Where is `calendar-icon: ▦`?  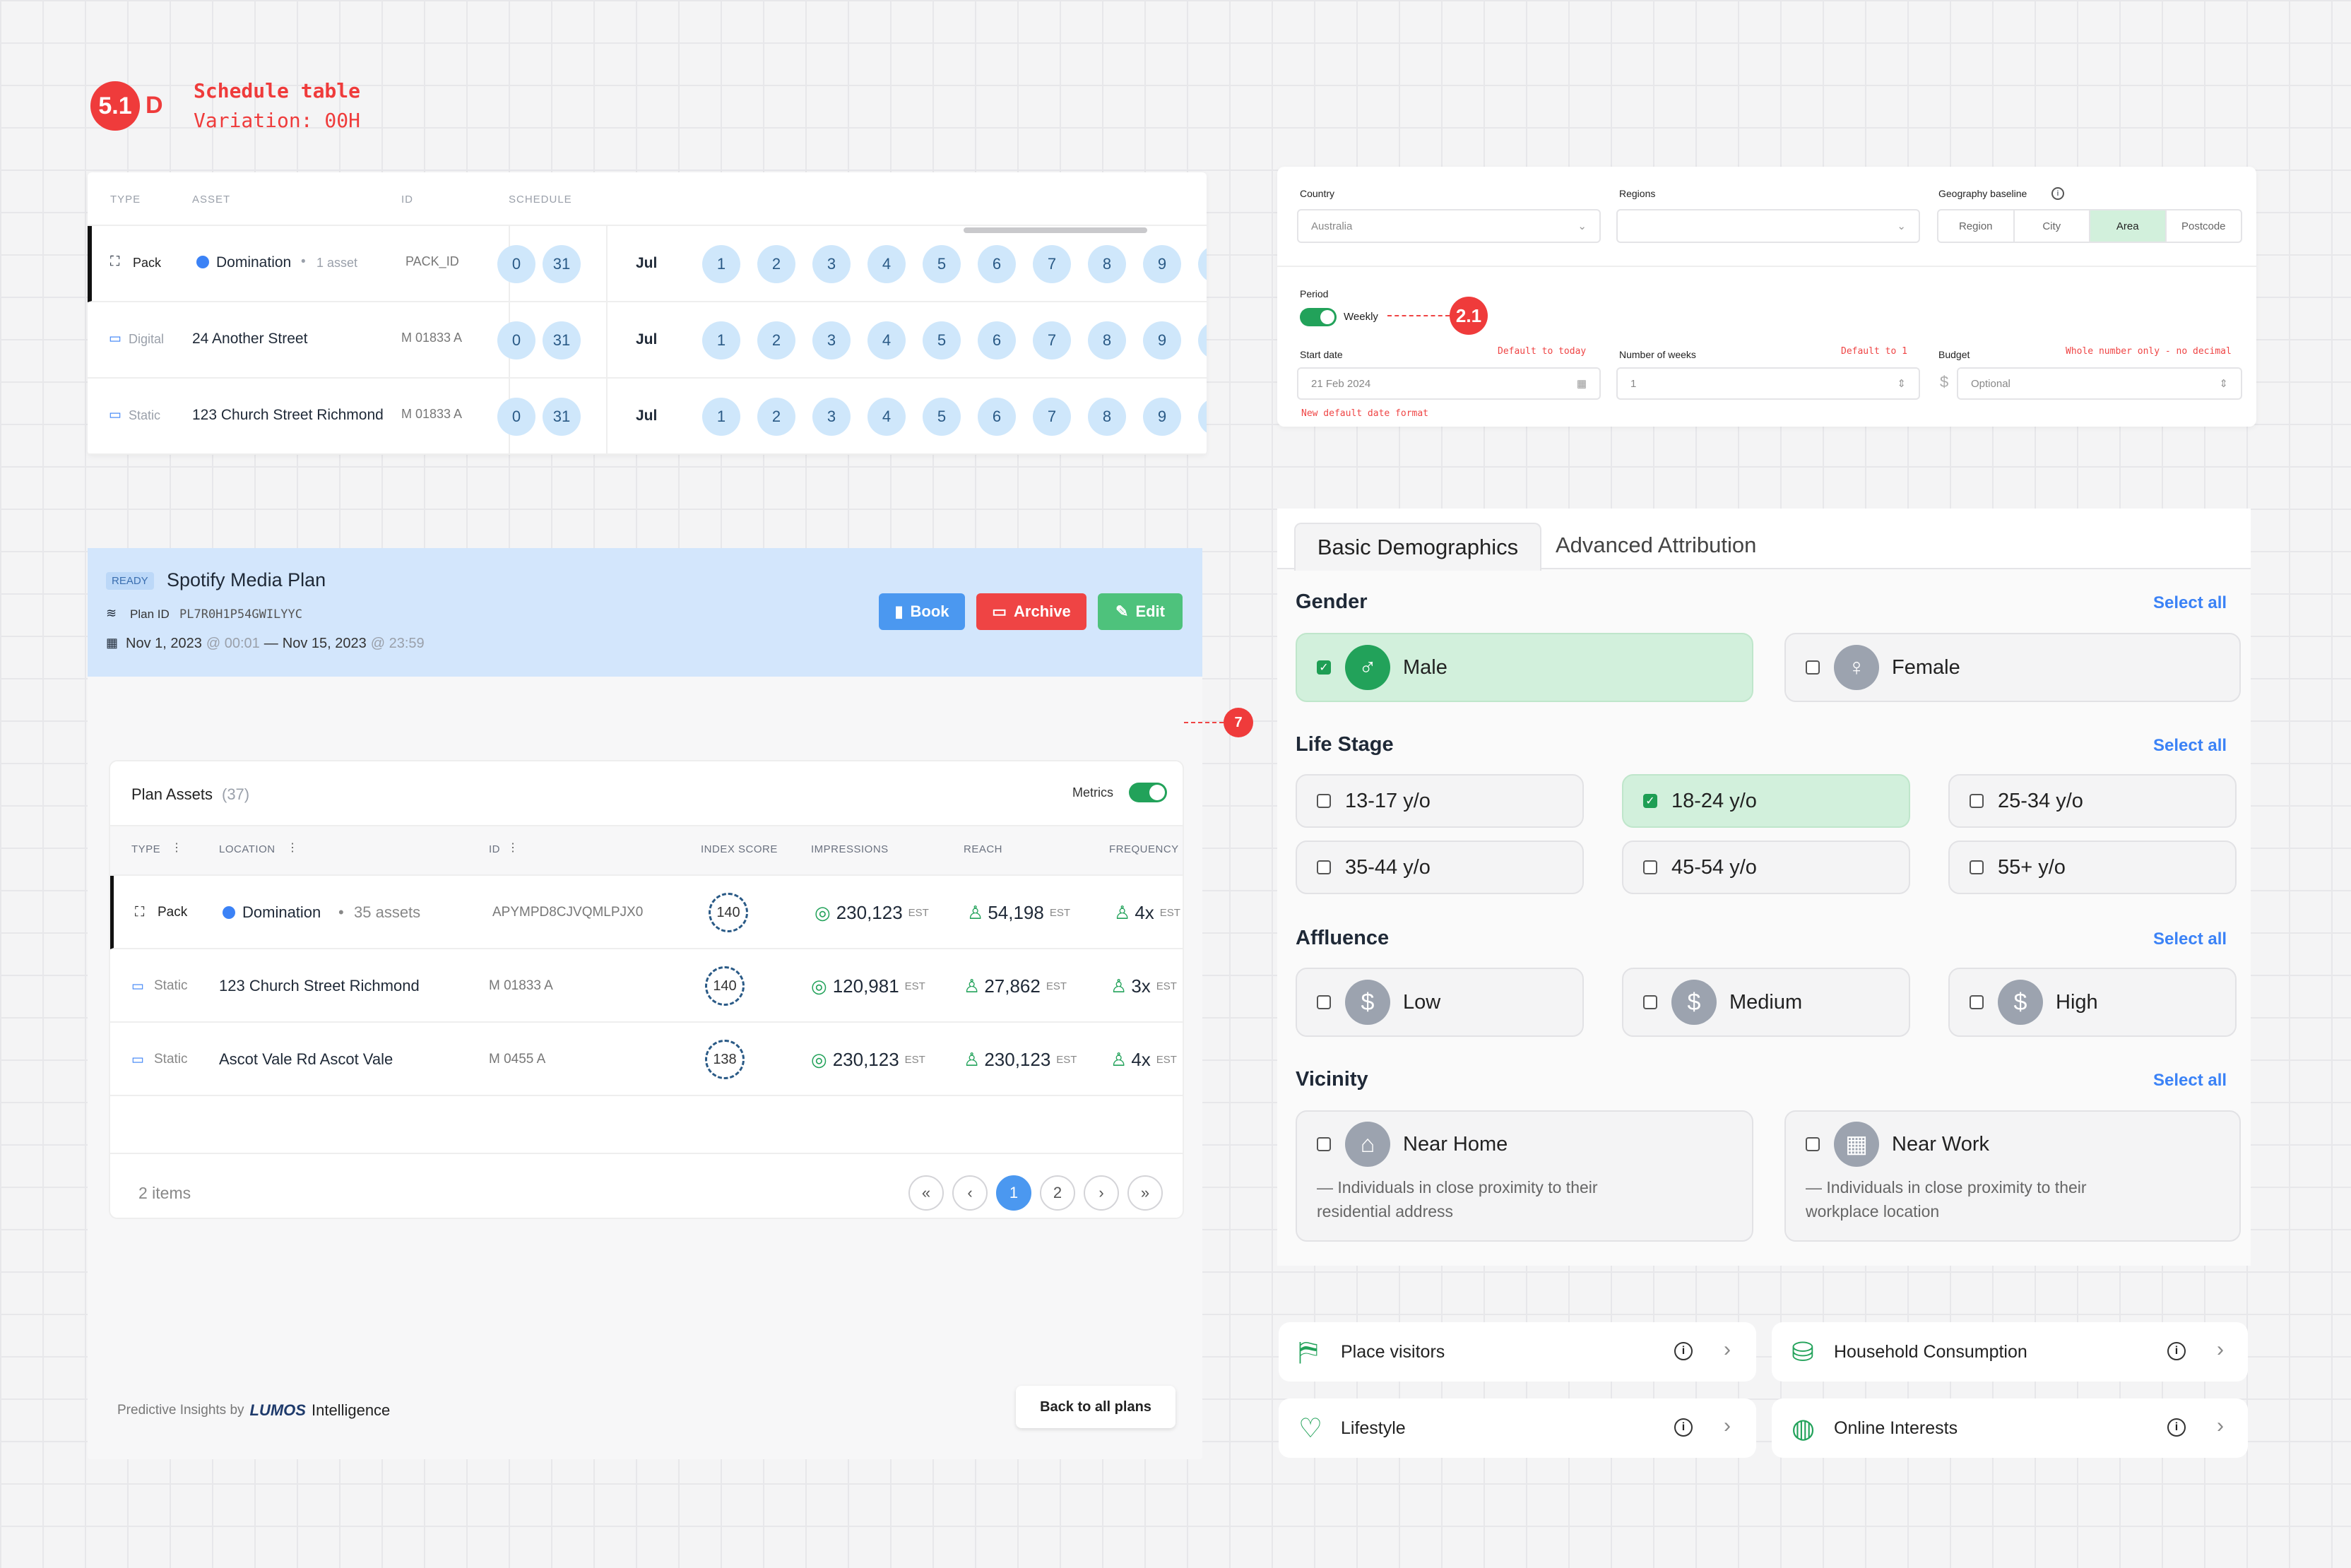
calendar-icon: ▦ is located at coordinates (1582, 383).